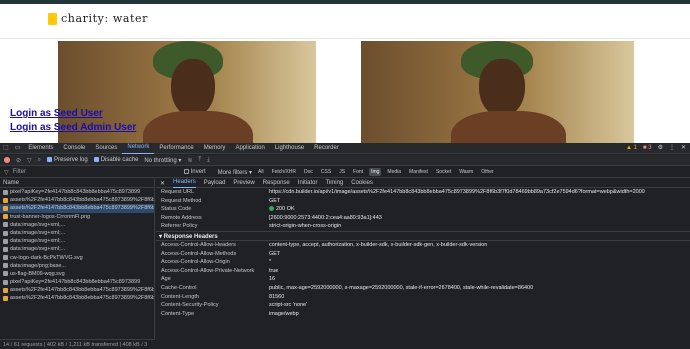  What do you see at coordinates (683, 148) in the screenshot?
I see `close-devtools-icon: ✕` at bounding box center [683, 148].